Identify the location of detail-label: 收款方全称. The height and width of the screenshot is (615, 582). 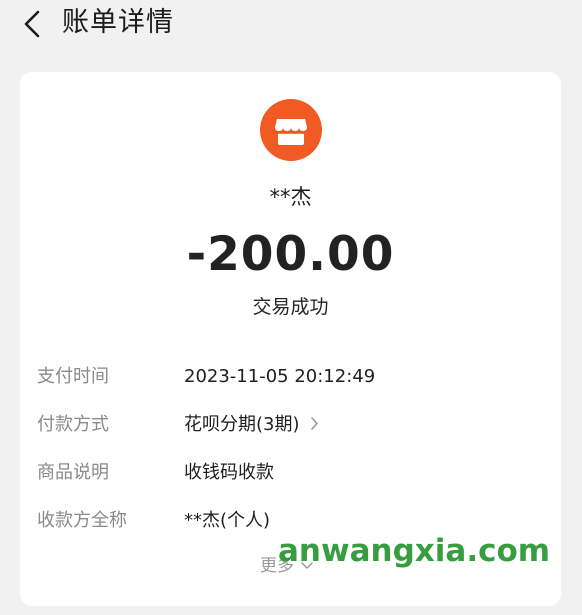
(82, 520).